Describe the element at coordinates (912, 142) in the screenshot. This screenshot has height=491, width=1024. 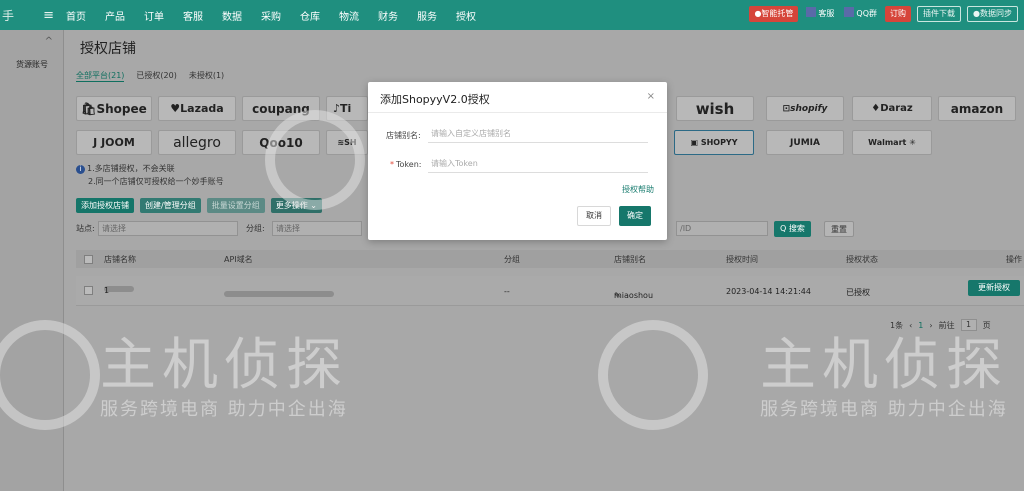
I see `walmart-spark-icon: ✳` at that location.